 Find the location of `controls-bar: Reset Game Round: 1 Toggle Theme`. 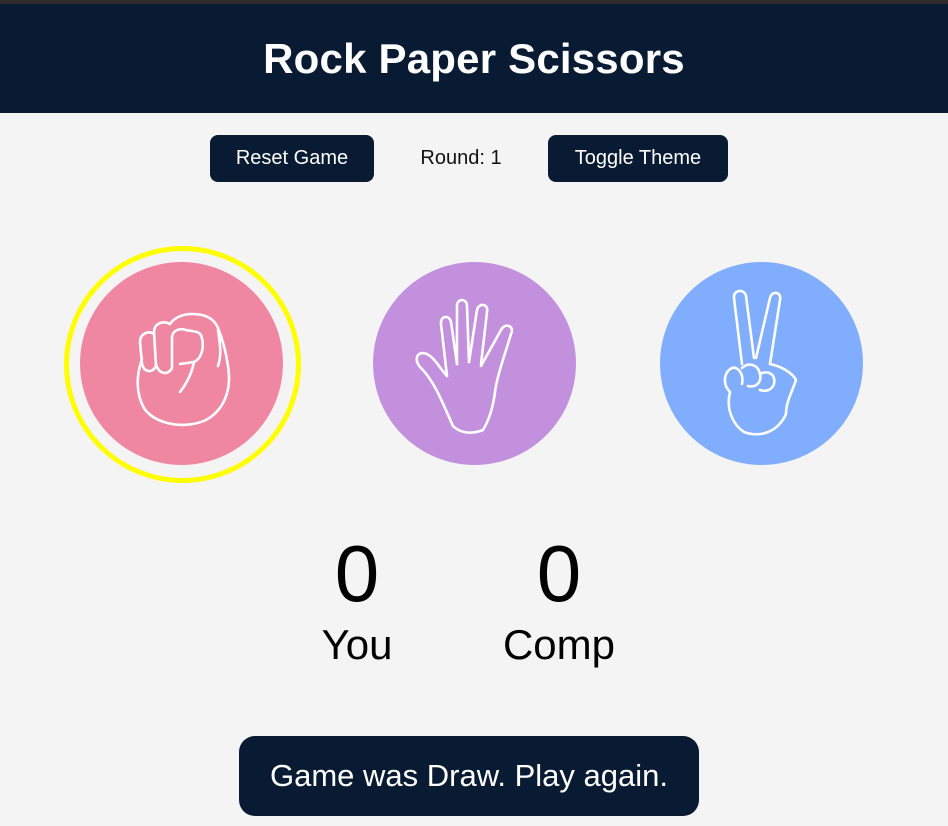

controls-bar: Reset Game Round: 1 Toggle Theme is located at coordinates (474, 158).